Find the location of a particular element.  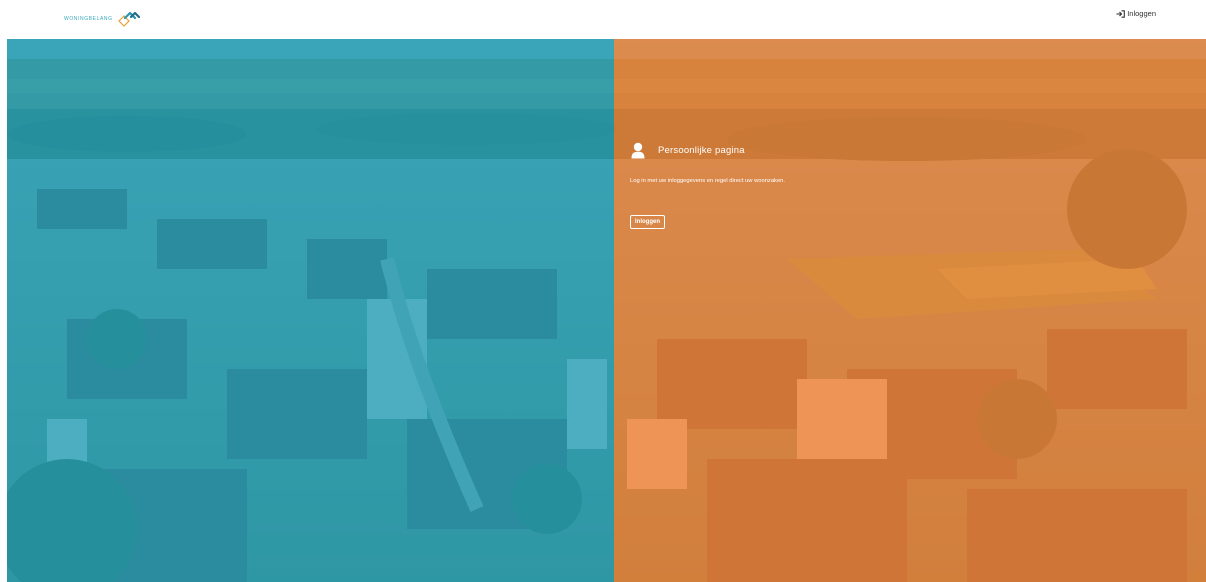

sign-in-icon is located at coordinates (1121, 13).